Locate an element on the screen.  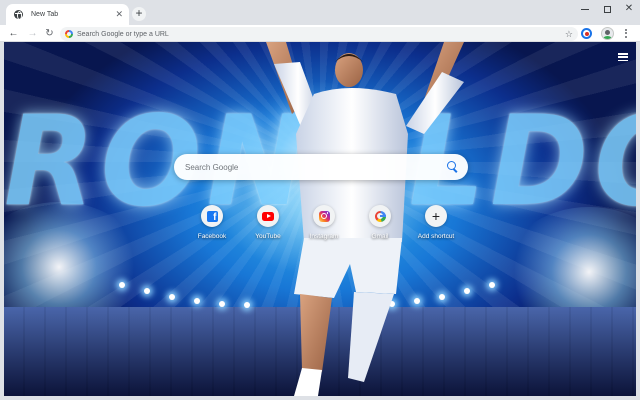
search-icon is located at coordinates (453, 167).